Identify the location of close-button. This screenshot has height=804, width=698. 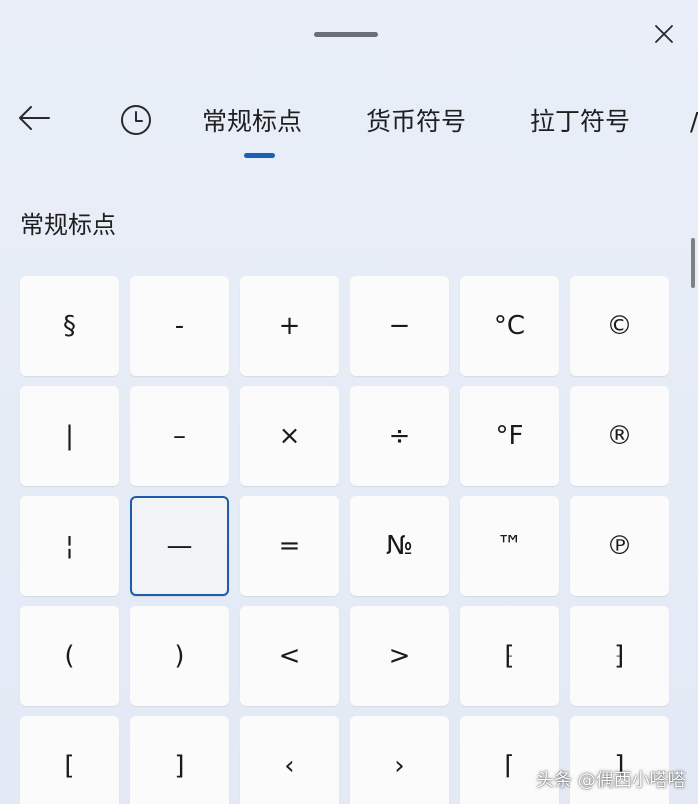
(664, 34).